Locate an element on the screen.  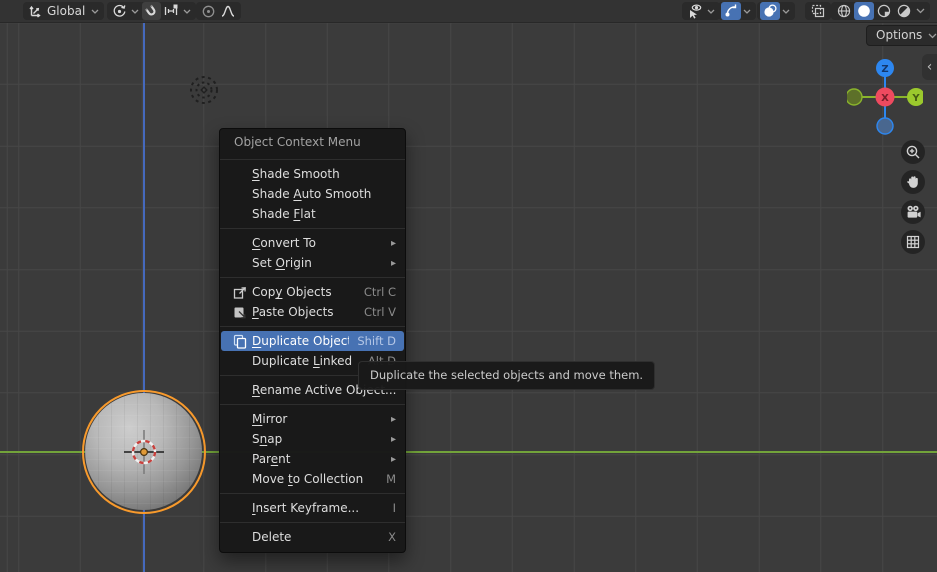
viewport-header: Global is located at coordinates (468, 11).